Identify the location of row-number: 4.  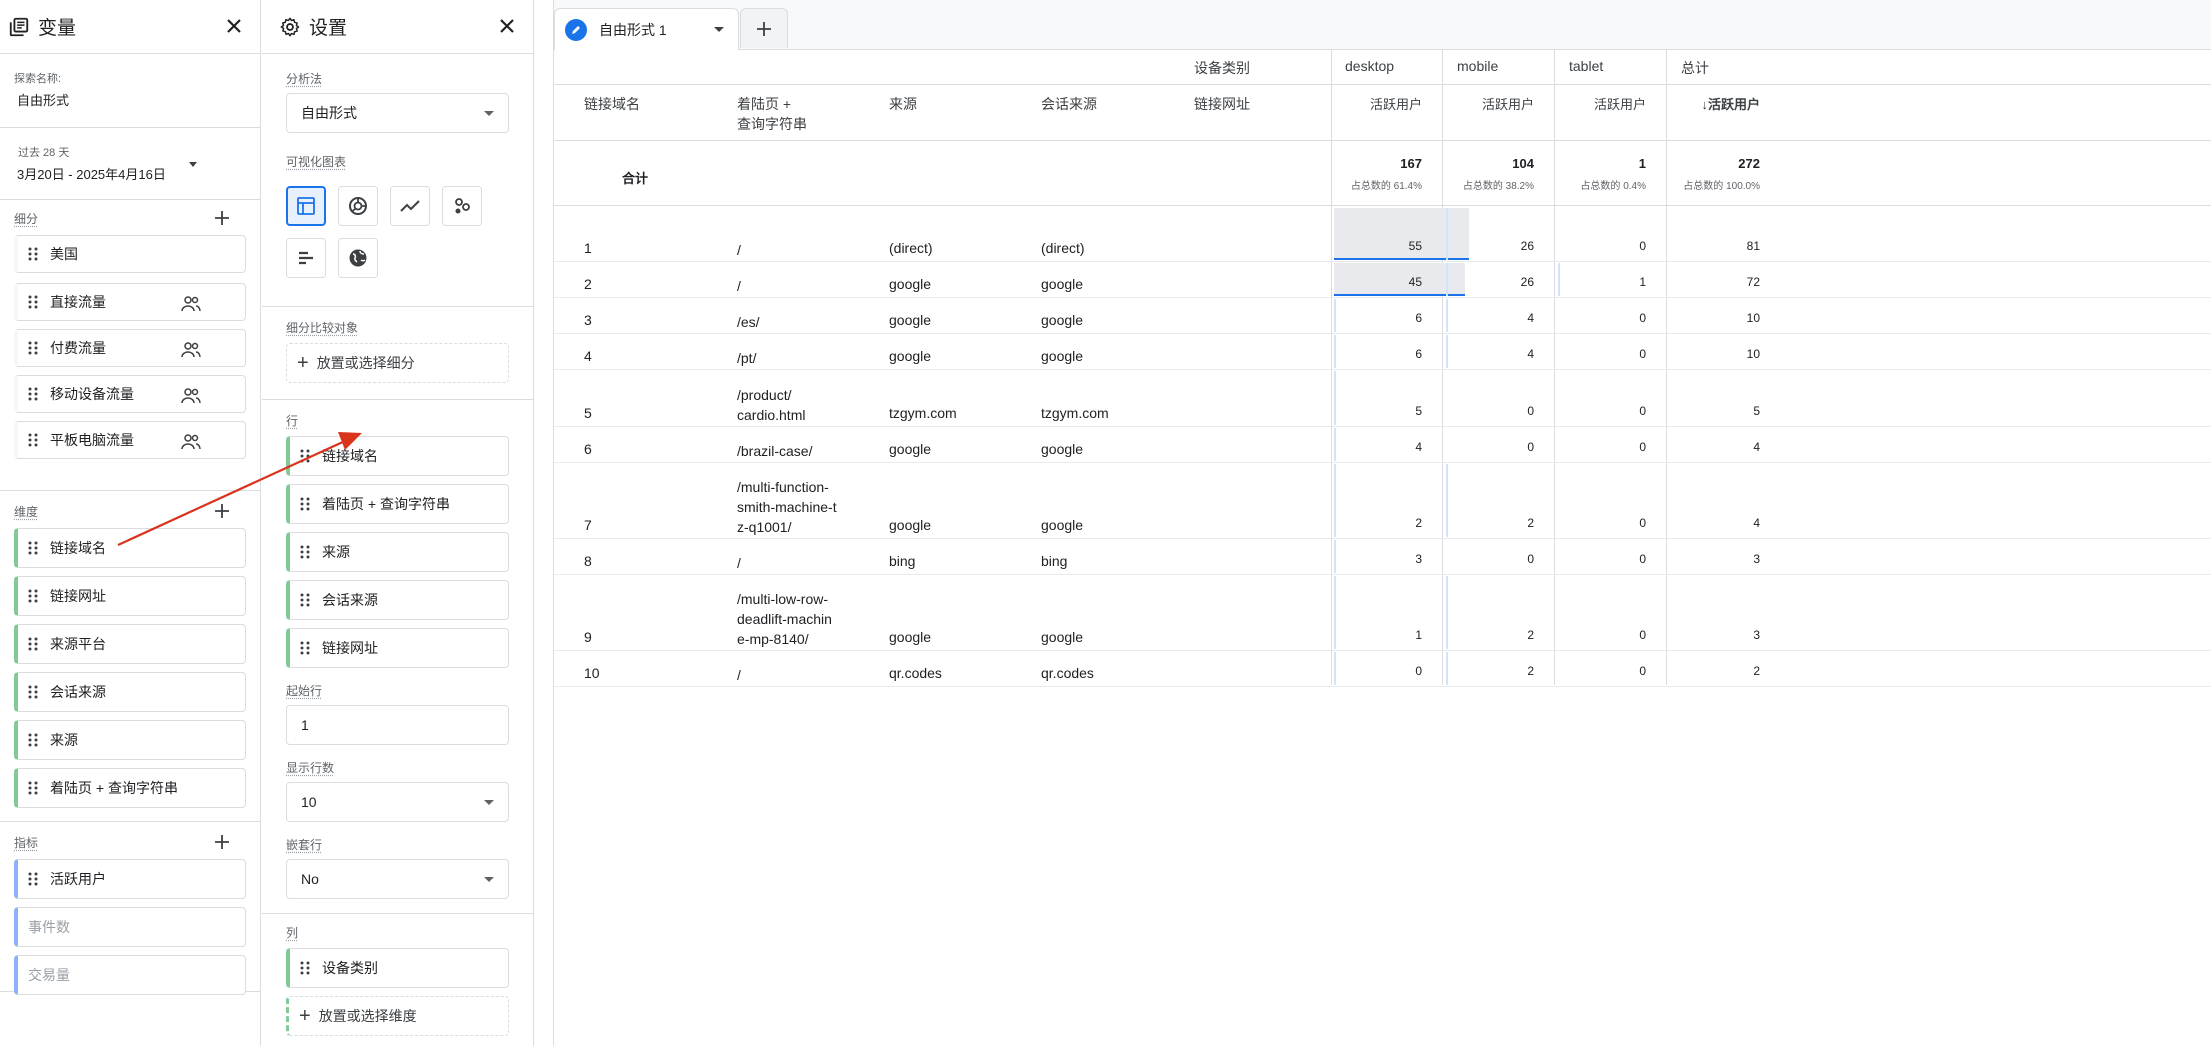
(588, 356).